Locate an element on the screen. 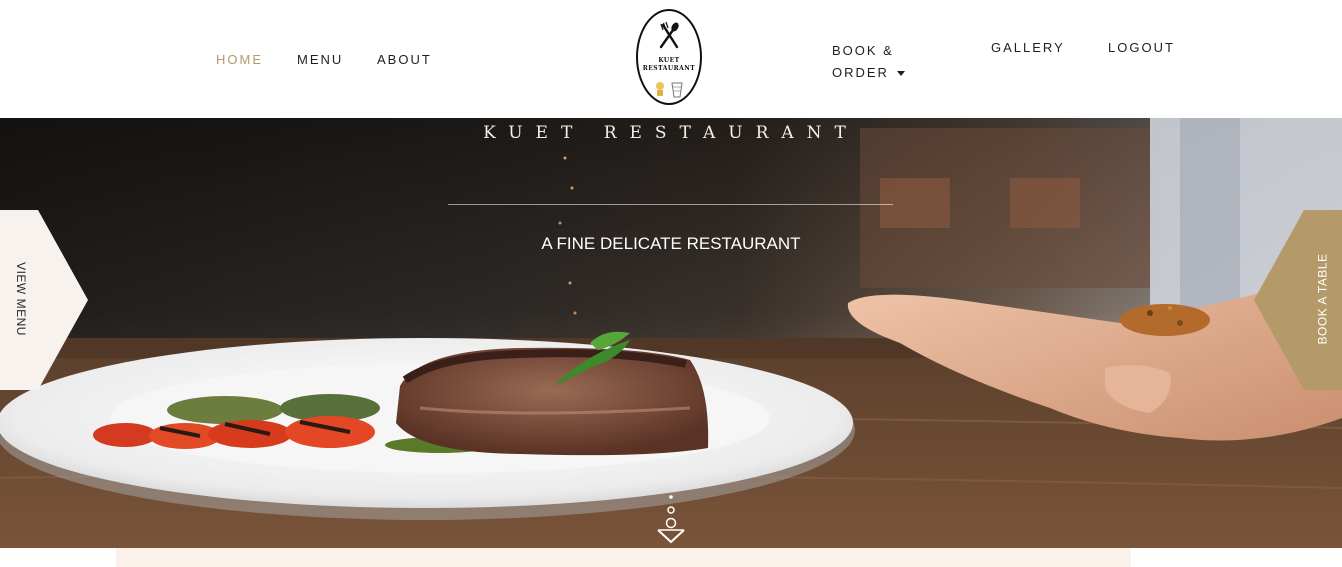  nav-about-link: ABOUT is located at coordinates (404, 59).